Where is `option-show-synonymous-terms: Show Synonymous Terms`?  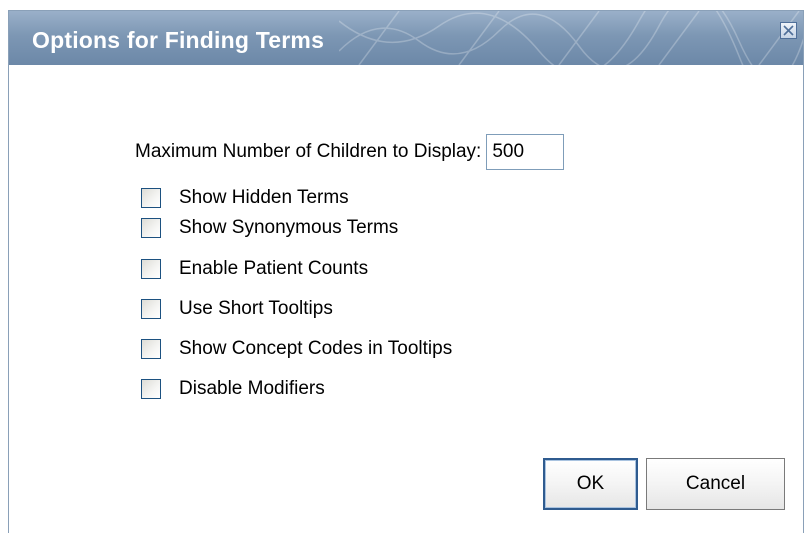
option-show-synonymous-terms: Show Synonymous Terms is located at coordinates (269, 228).